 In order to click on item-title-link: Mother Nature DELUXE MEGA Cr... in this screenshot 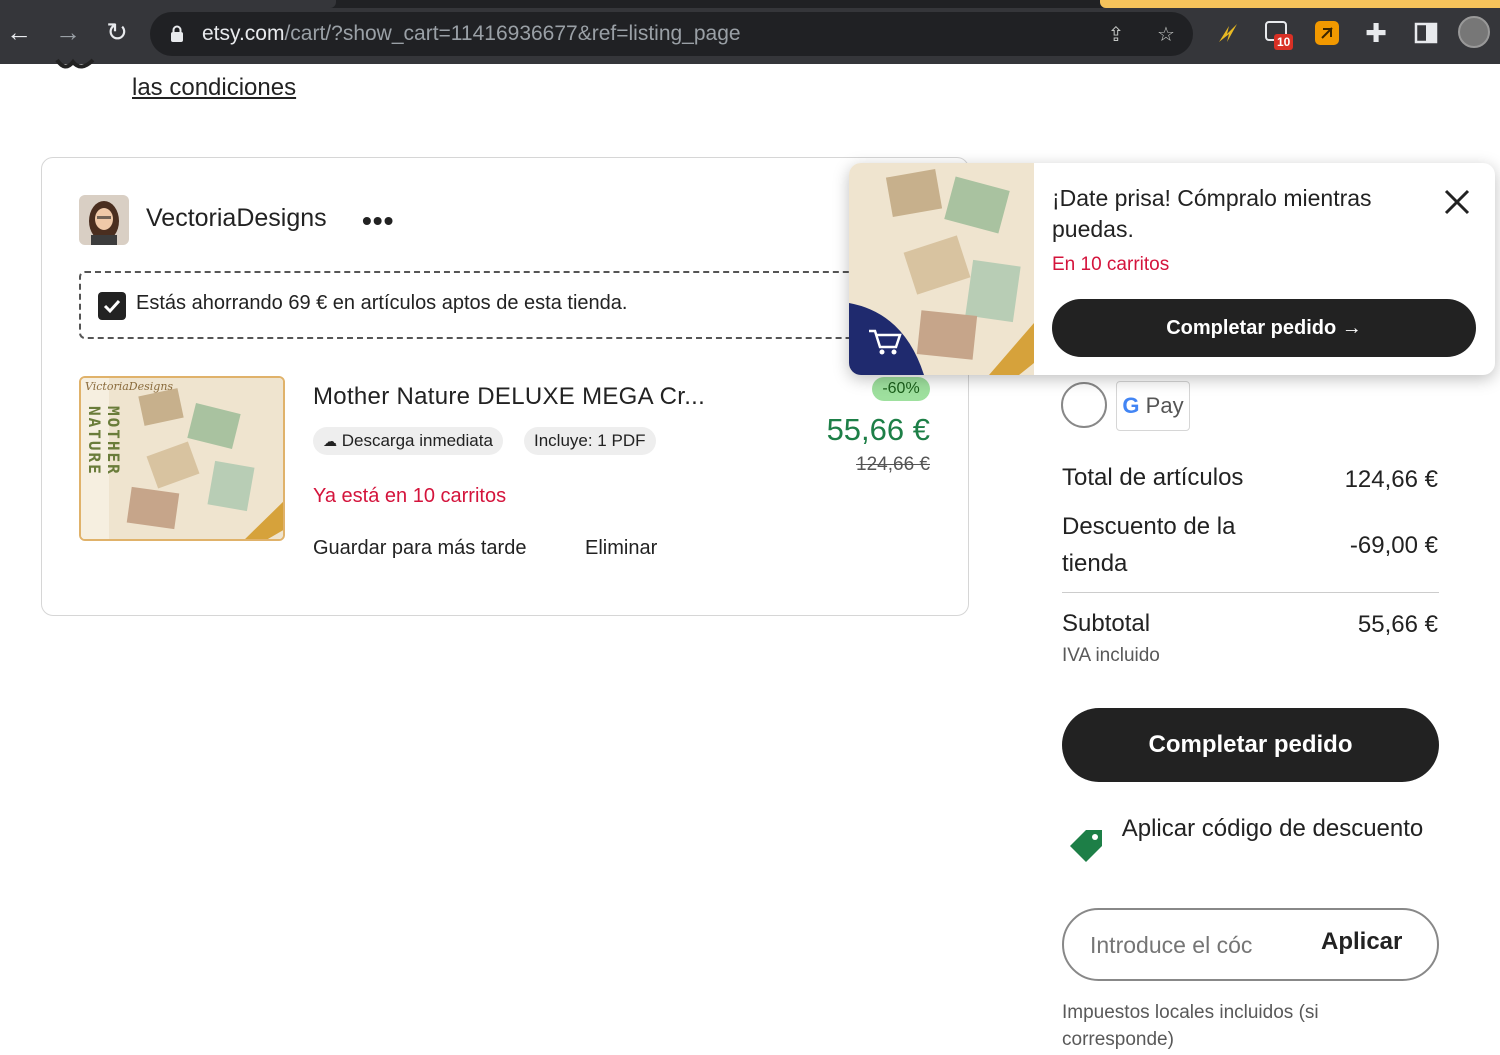, I will do `click(509, 397)`.